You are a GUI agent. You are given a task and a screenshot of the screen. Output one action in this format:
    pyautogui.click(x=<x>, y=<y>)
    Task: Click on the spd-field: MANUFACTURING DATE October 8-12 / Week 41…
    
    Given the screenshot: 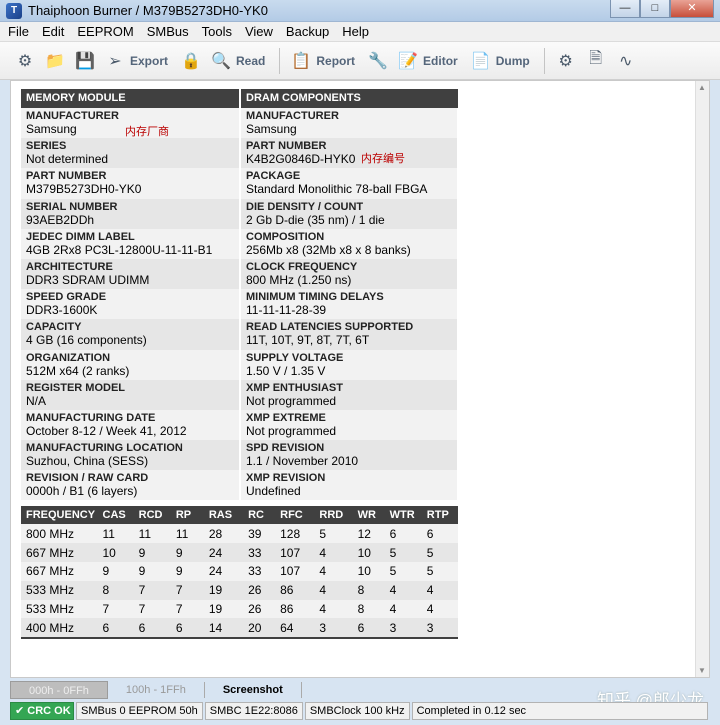 What is the action you would take?
    pyautogui.click(x=130, y=425)
    